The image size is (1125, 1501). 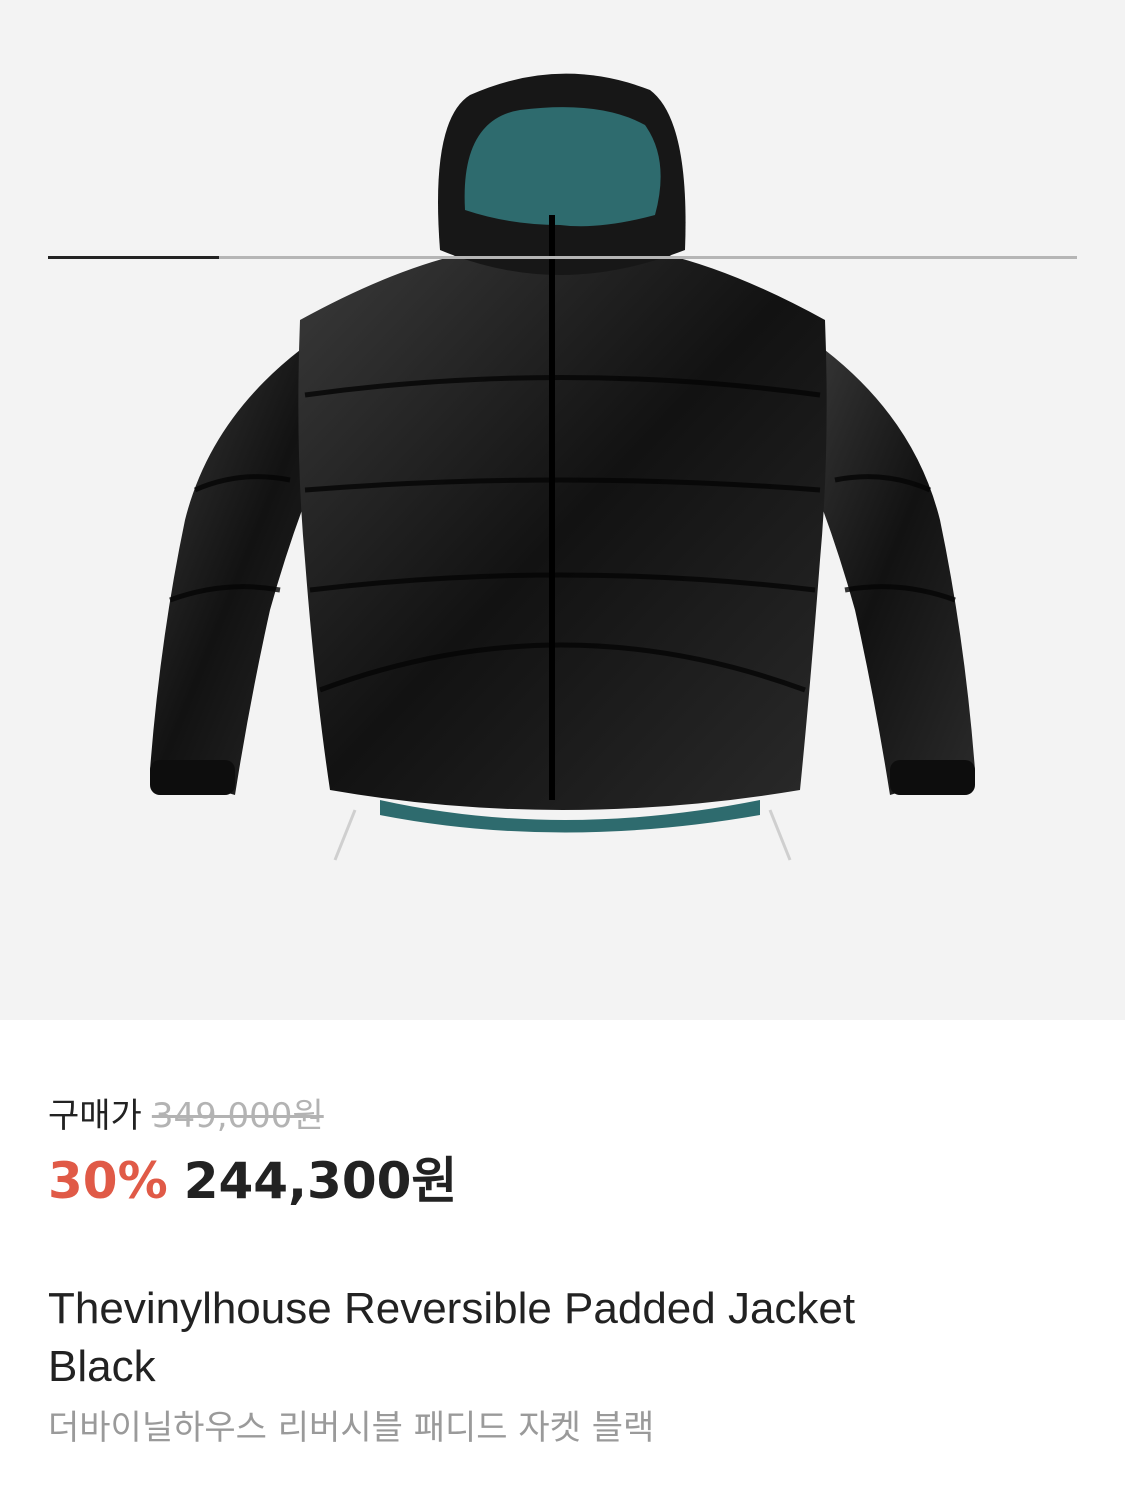 What do you see at coordinates (108, 1181) in the screenshot?
I see `discount-rate: 30%` at bounding box center [108, 1181].